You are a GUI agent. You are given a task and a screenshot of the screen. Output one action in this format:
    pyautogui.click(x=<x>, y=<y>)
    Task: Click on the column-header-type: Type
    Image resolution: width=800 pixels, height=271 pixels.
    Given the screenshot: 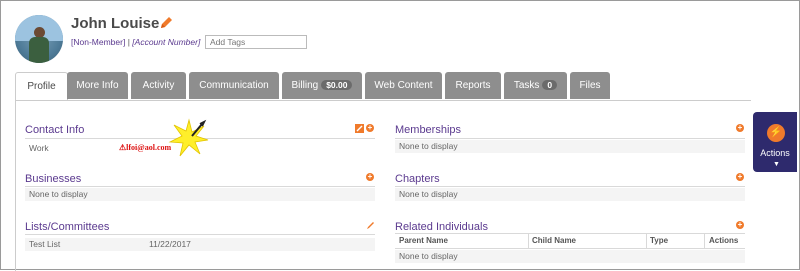 What is the action you would take?
    pyautogui.click(x=659, y=240)
    